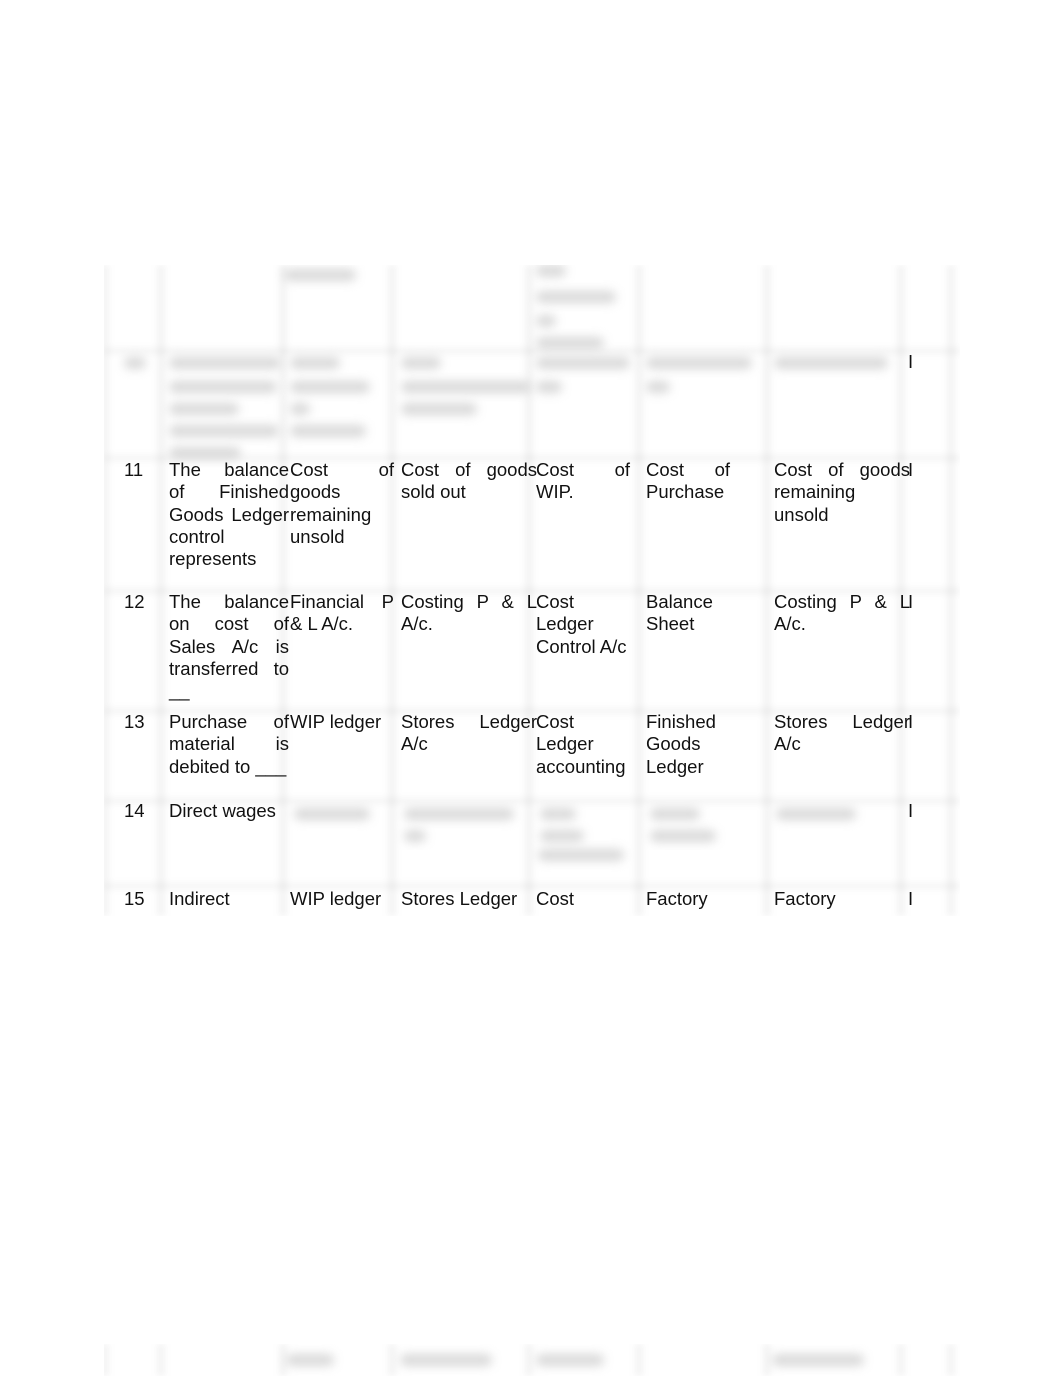  I want to click on option-b: Stores Ledger A/c, so click(469, 733).